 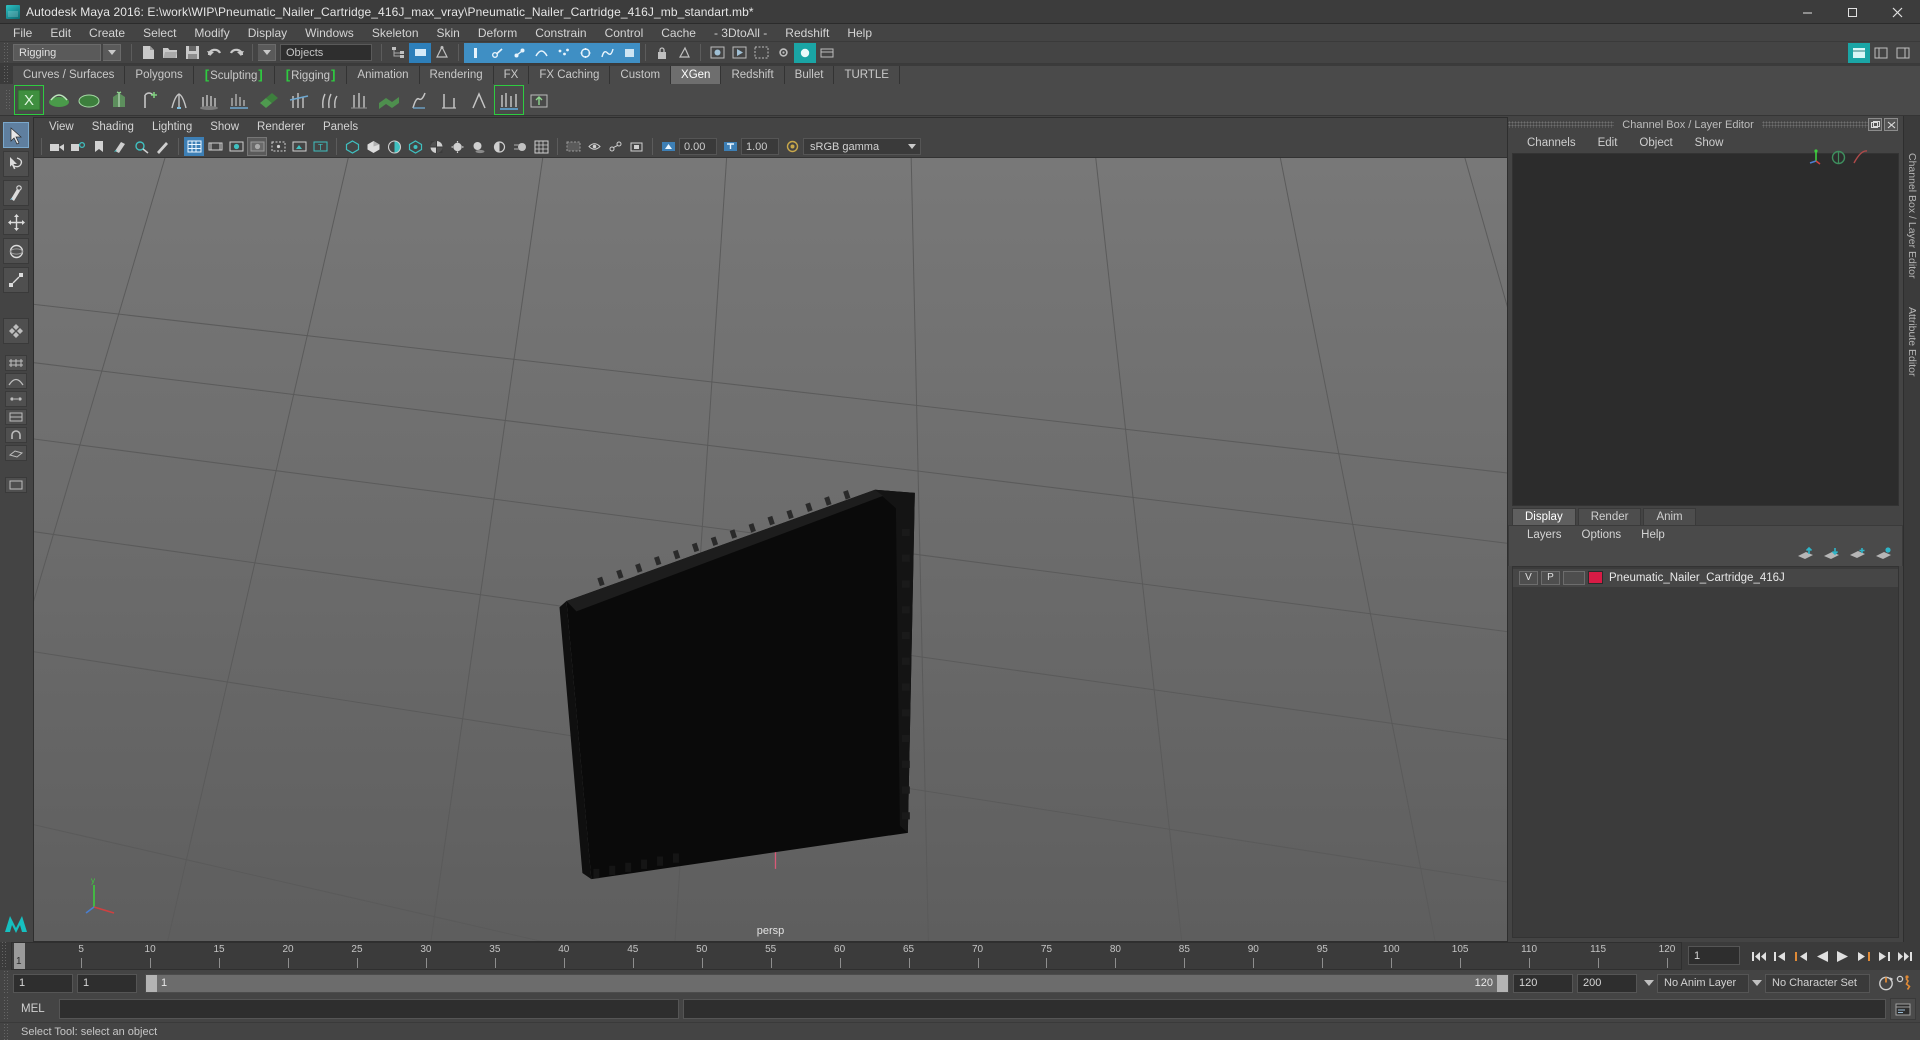 What do you see at coordinates (1897, 12) in the screenshot?
I see `close-button` at bounding box center [1897, 12].